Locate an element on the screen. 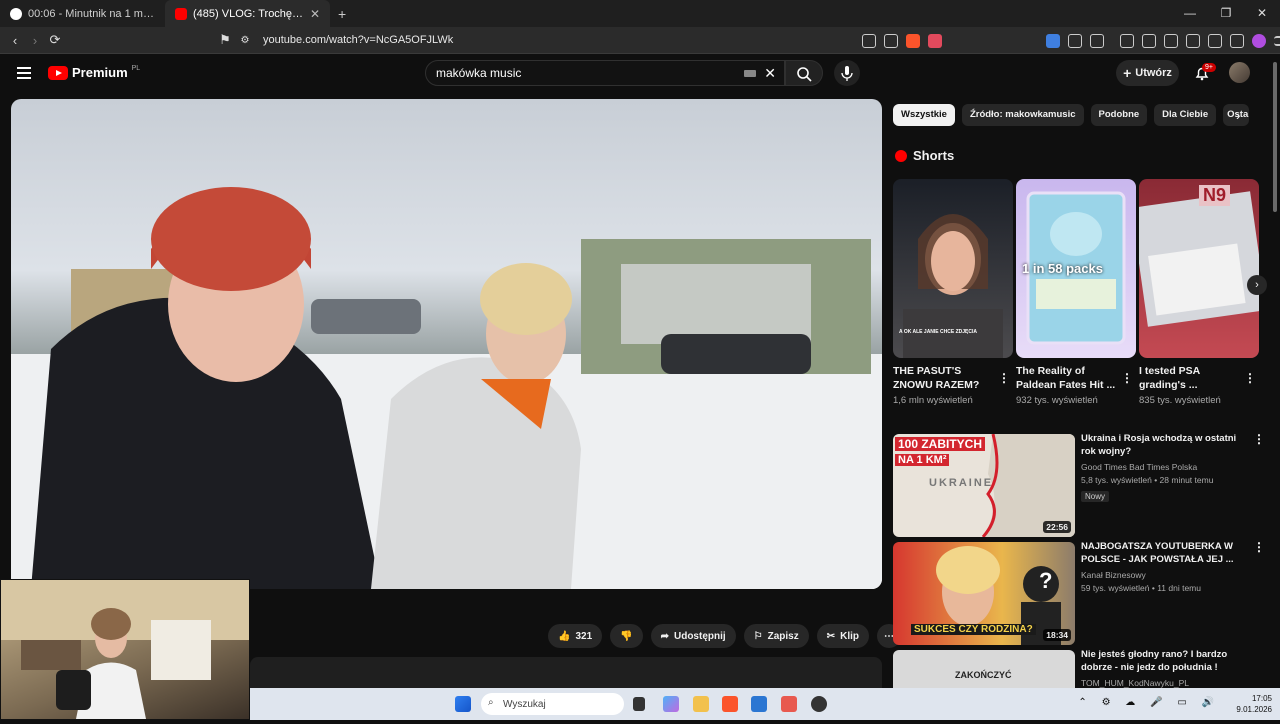 This screenshot has height=724, width=1280. chip-for-you: Dla Ciebie is located at coordinates (1185, 115).